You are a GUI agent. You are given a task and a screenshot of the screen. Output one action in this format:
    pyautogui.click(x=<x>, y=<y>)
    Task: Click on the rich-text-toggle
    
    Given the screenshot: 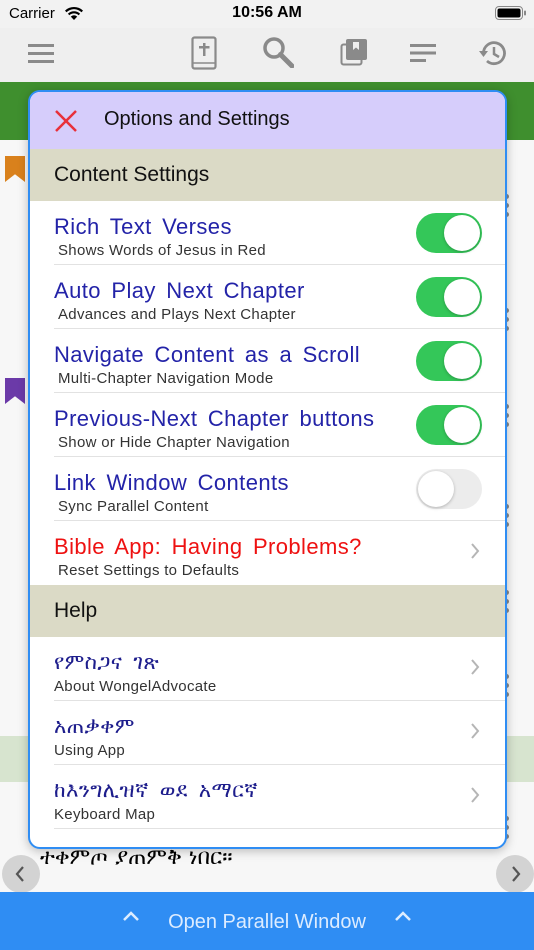 What is the action you would take?
    pyautogui.click(x=449, y=233)
    